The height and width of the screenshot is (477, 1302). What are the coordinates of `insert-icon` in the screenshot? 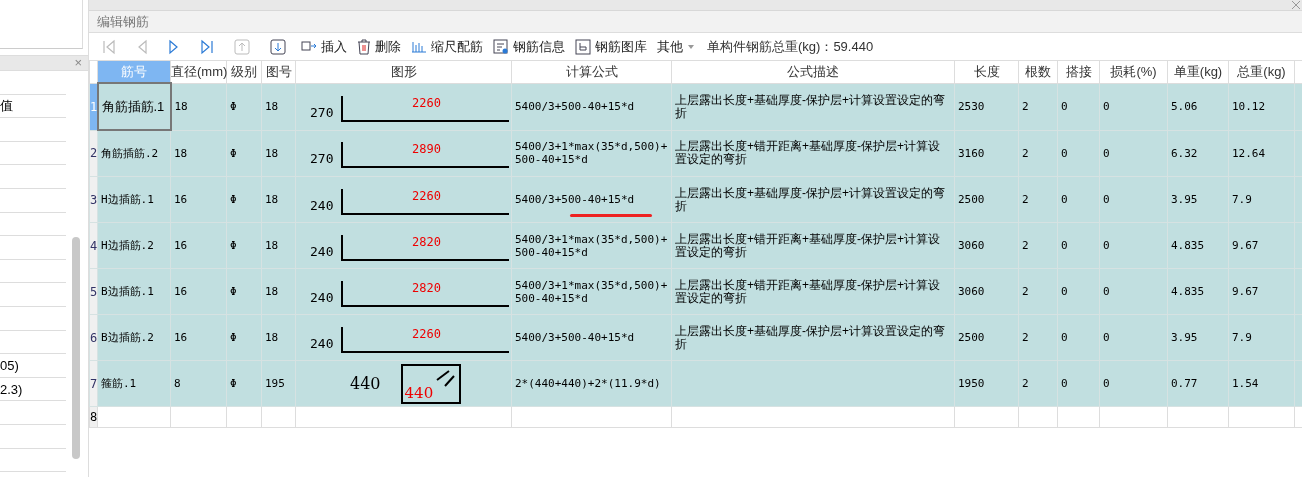 It's located at (309, 46).